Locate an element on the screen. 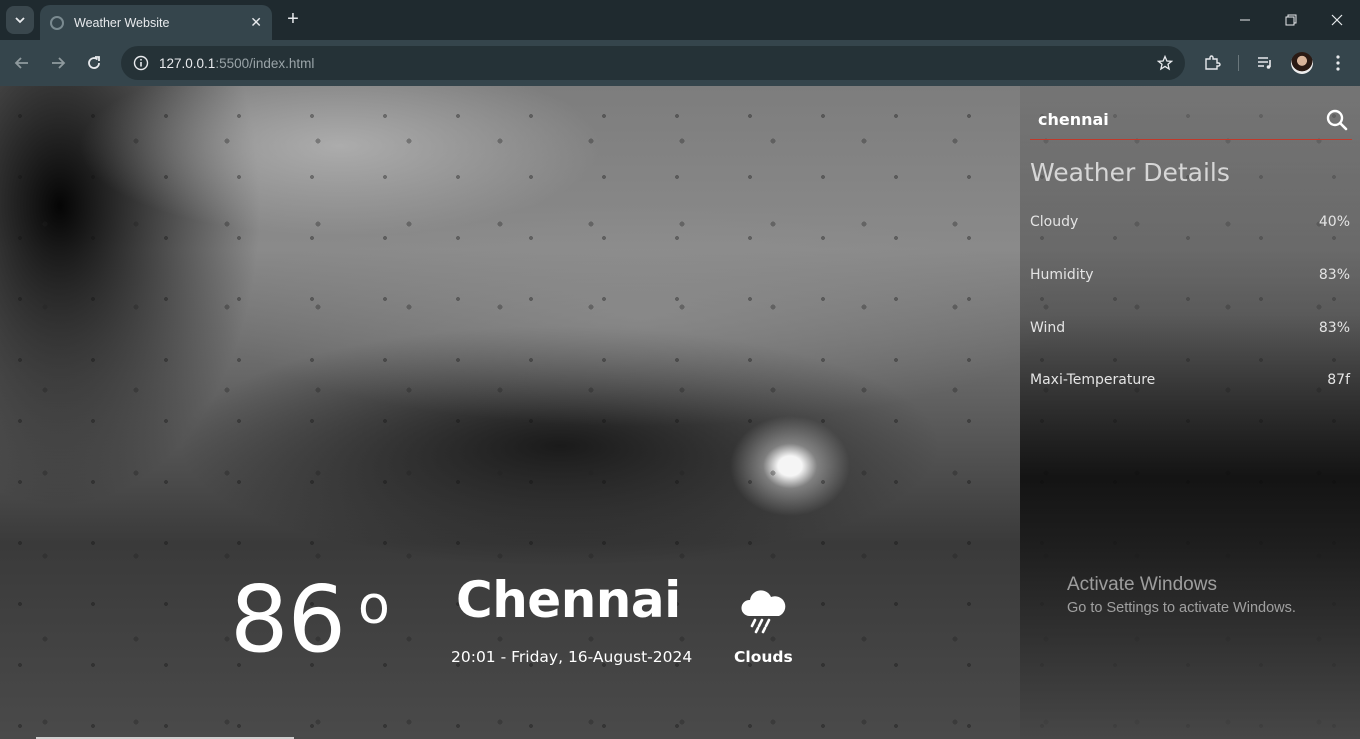 The width and height of the screenshot is (1360, 739). extensions-button is located at coordinates (1212, 63).